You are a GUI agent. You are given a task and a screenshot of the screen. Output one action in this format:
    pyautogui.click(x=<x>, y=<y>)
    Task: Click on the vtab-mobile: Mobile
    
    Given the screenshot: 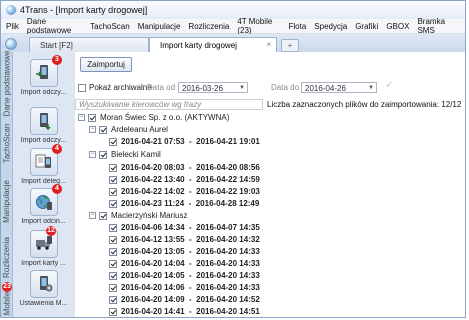 What is the action you would take?
    pyautogui.click(x=6, y=302)
    